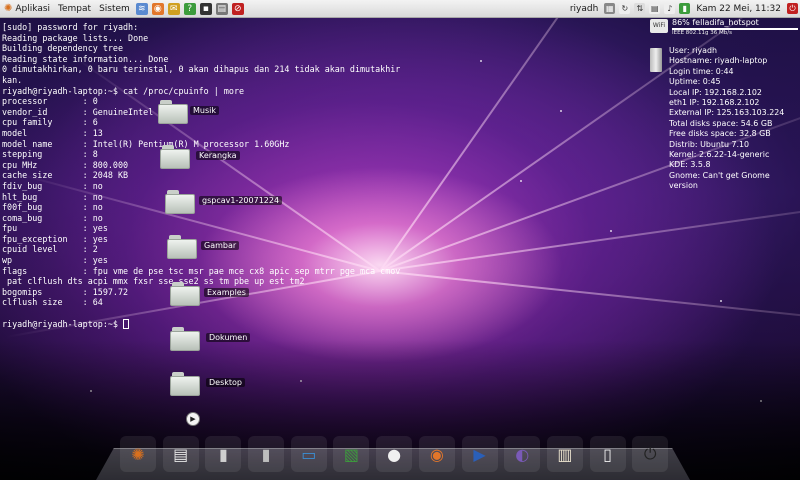 This screenshot has height=480, width=800. What do you see at coordinates (193, 419) in the screenshot?
I see `play-icon: ▶` at bounding box center [193, 419].